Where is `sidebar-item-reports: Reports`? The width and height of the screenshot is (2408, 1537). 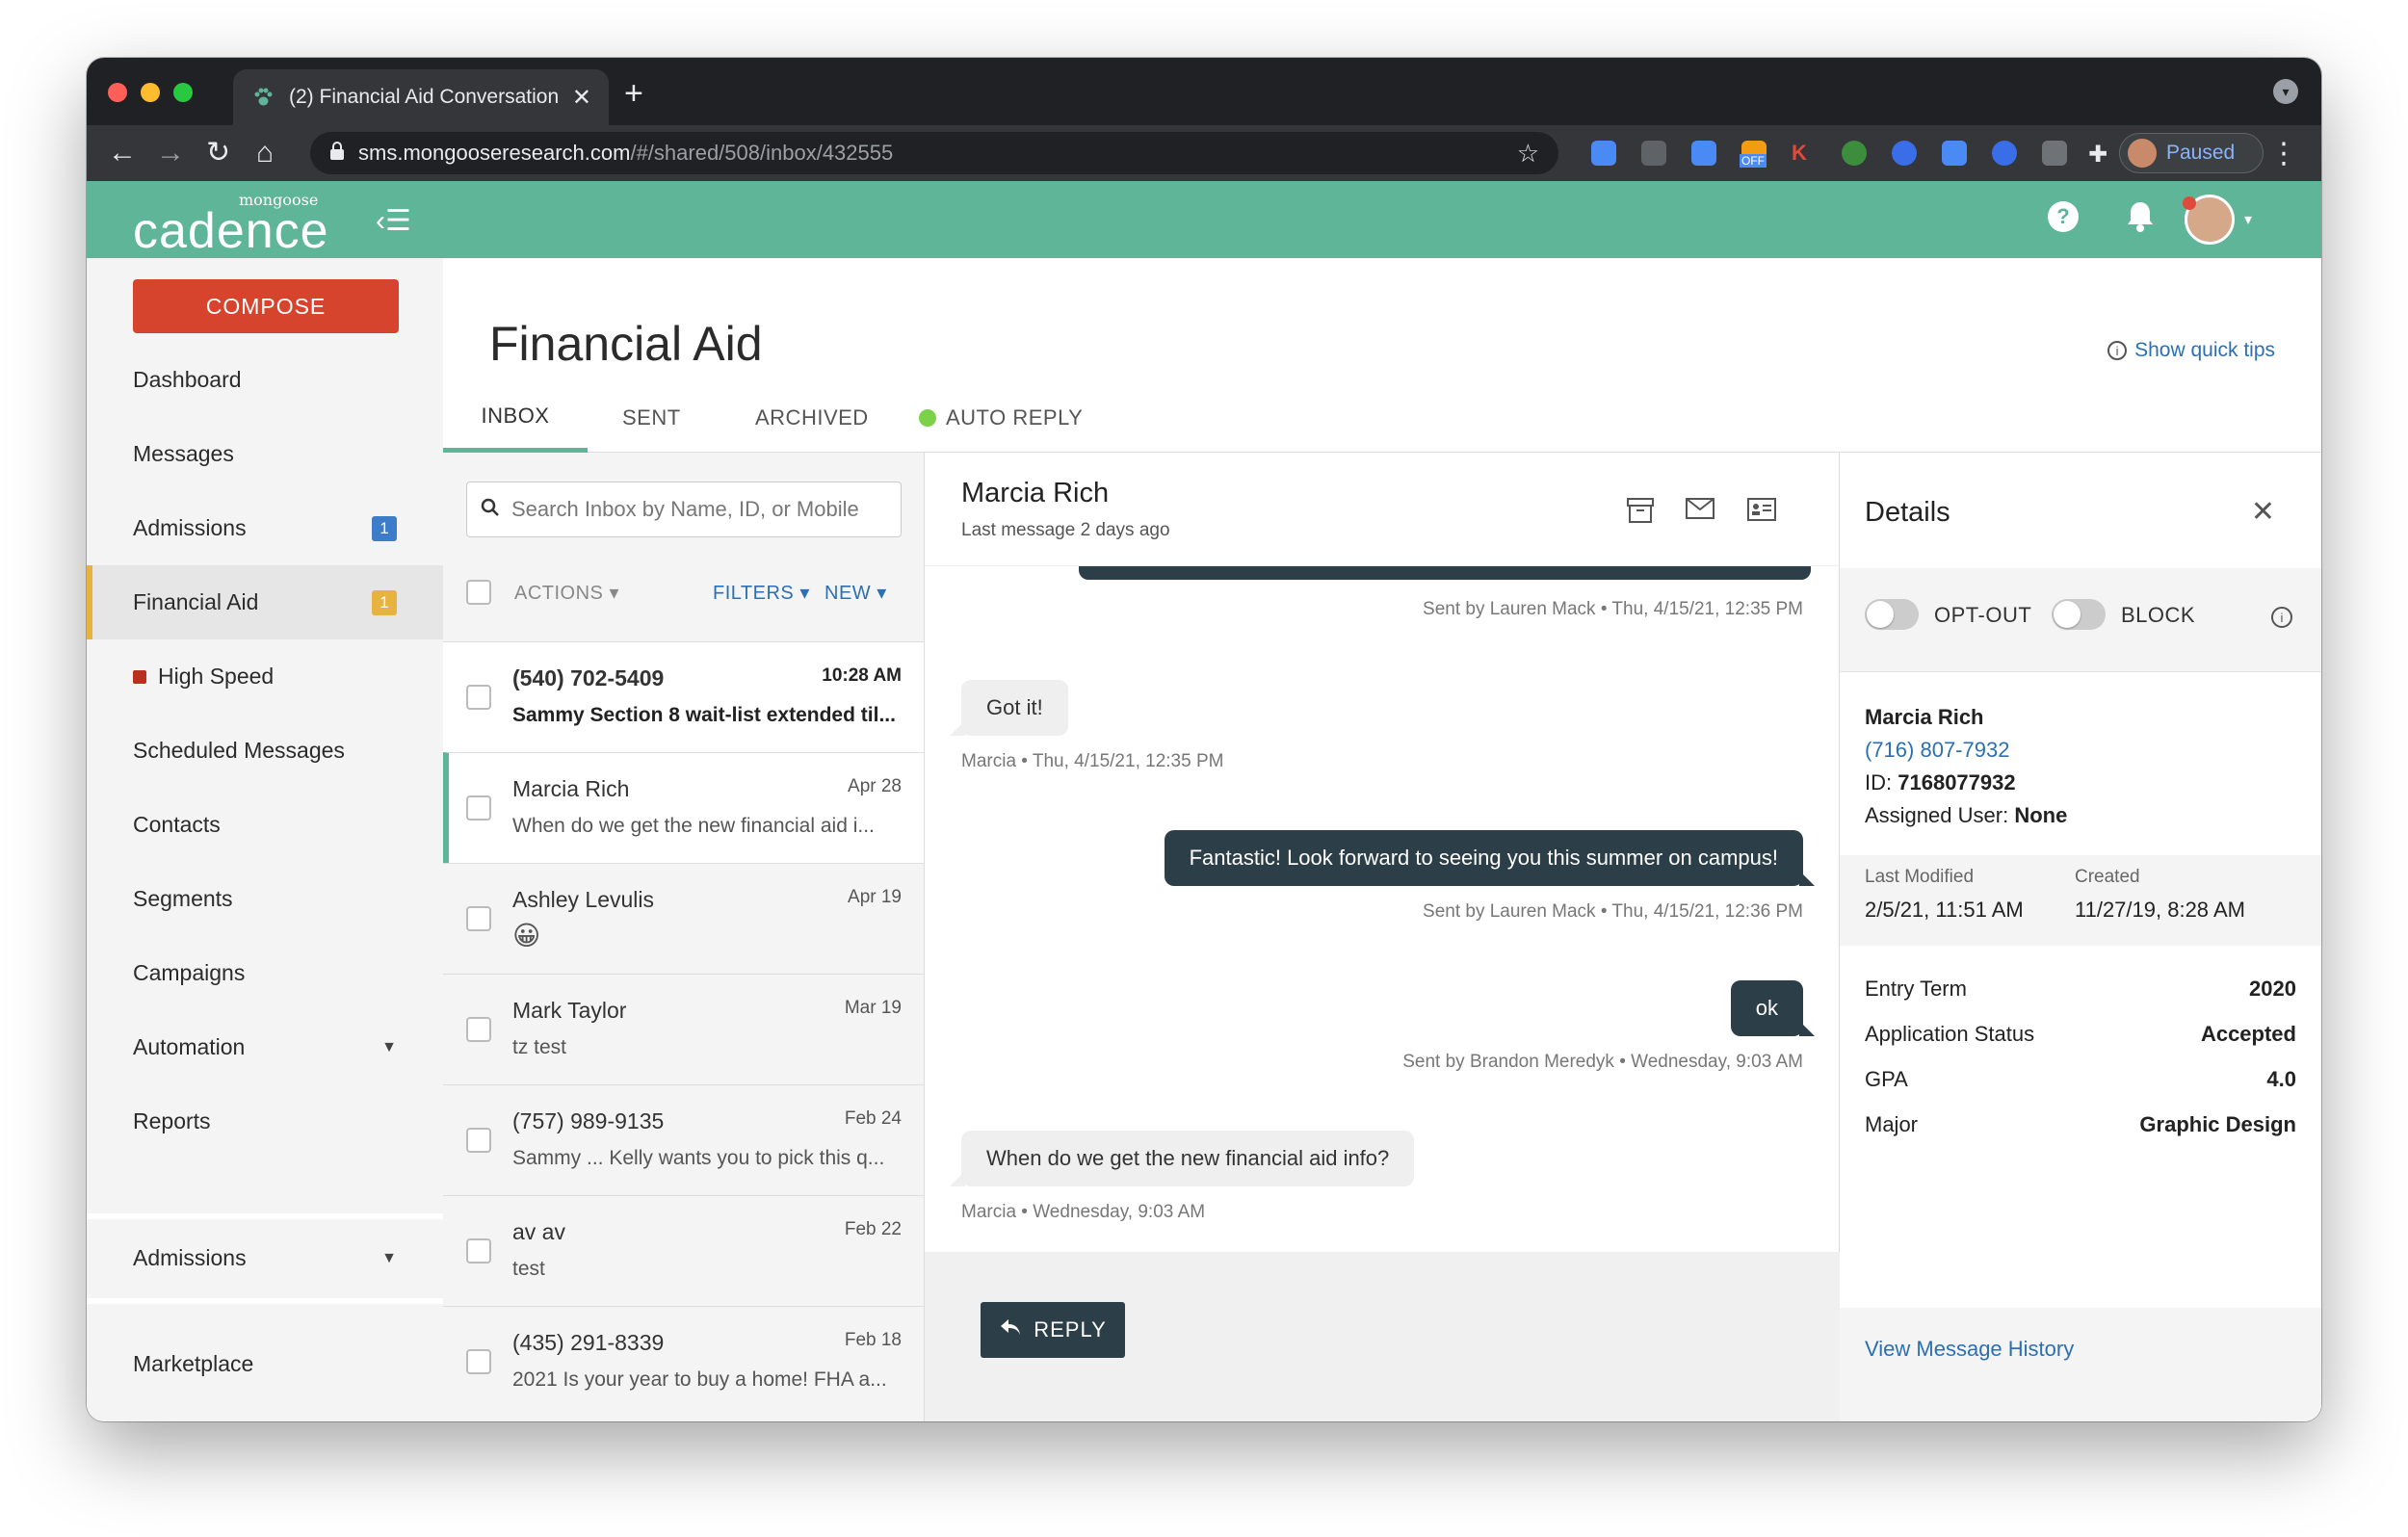 sidebar-item-reports: Reports is located at coordinates (265, 1122).